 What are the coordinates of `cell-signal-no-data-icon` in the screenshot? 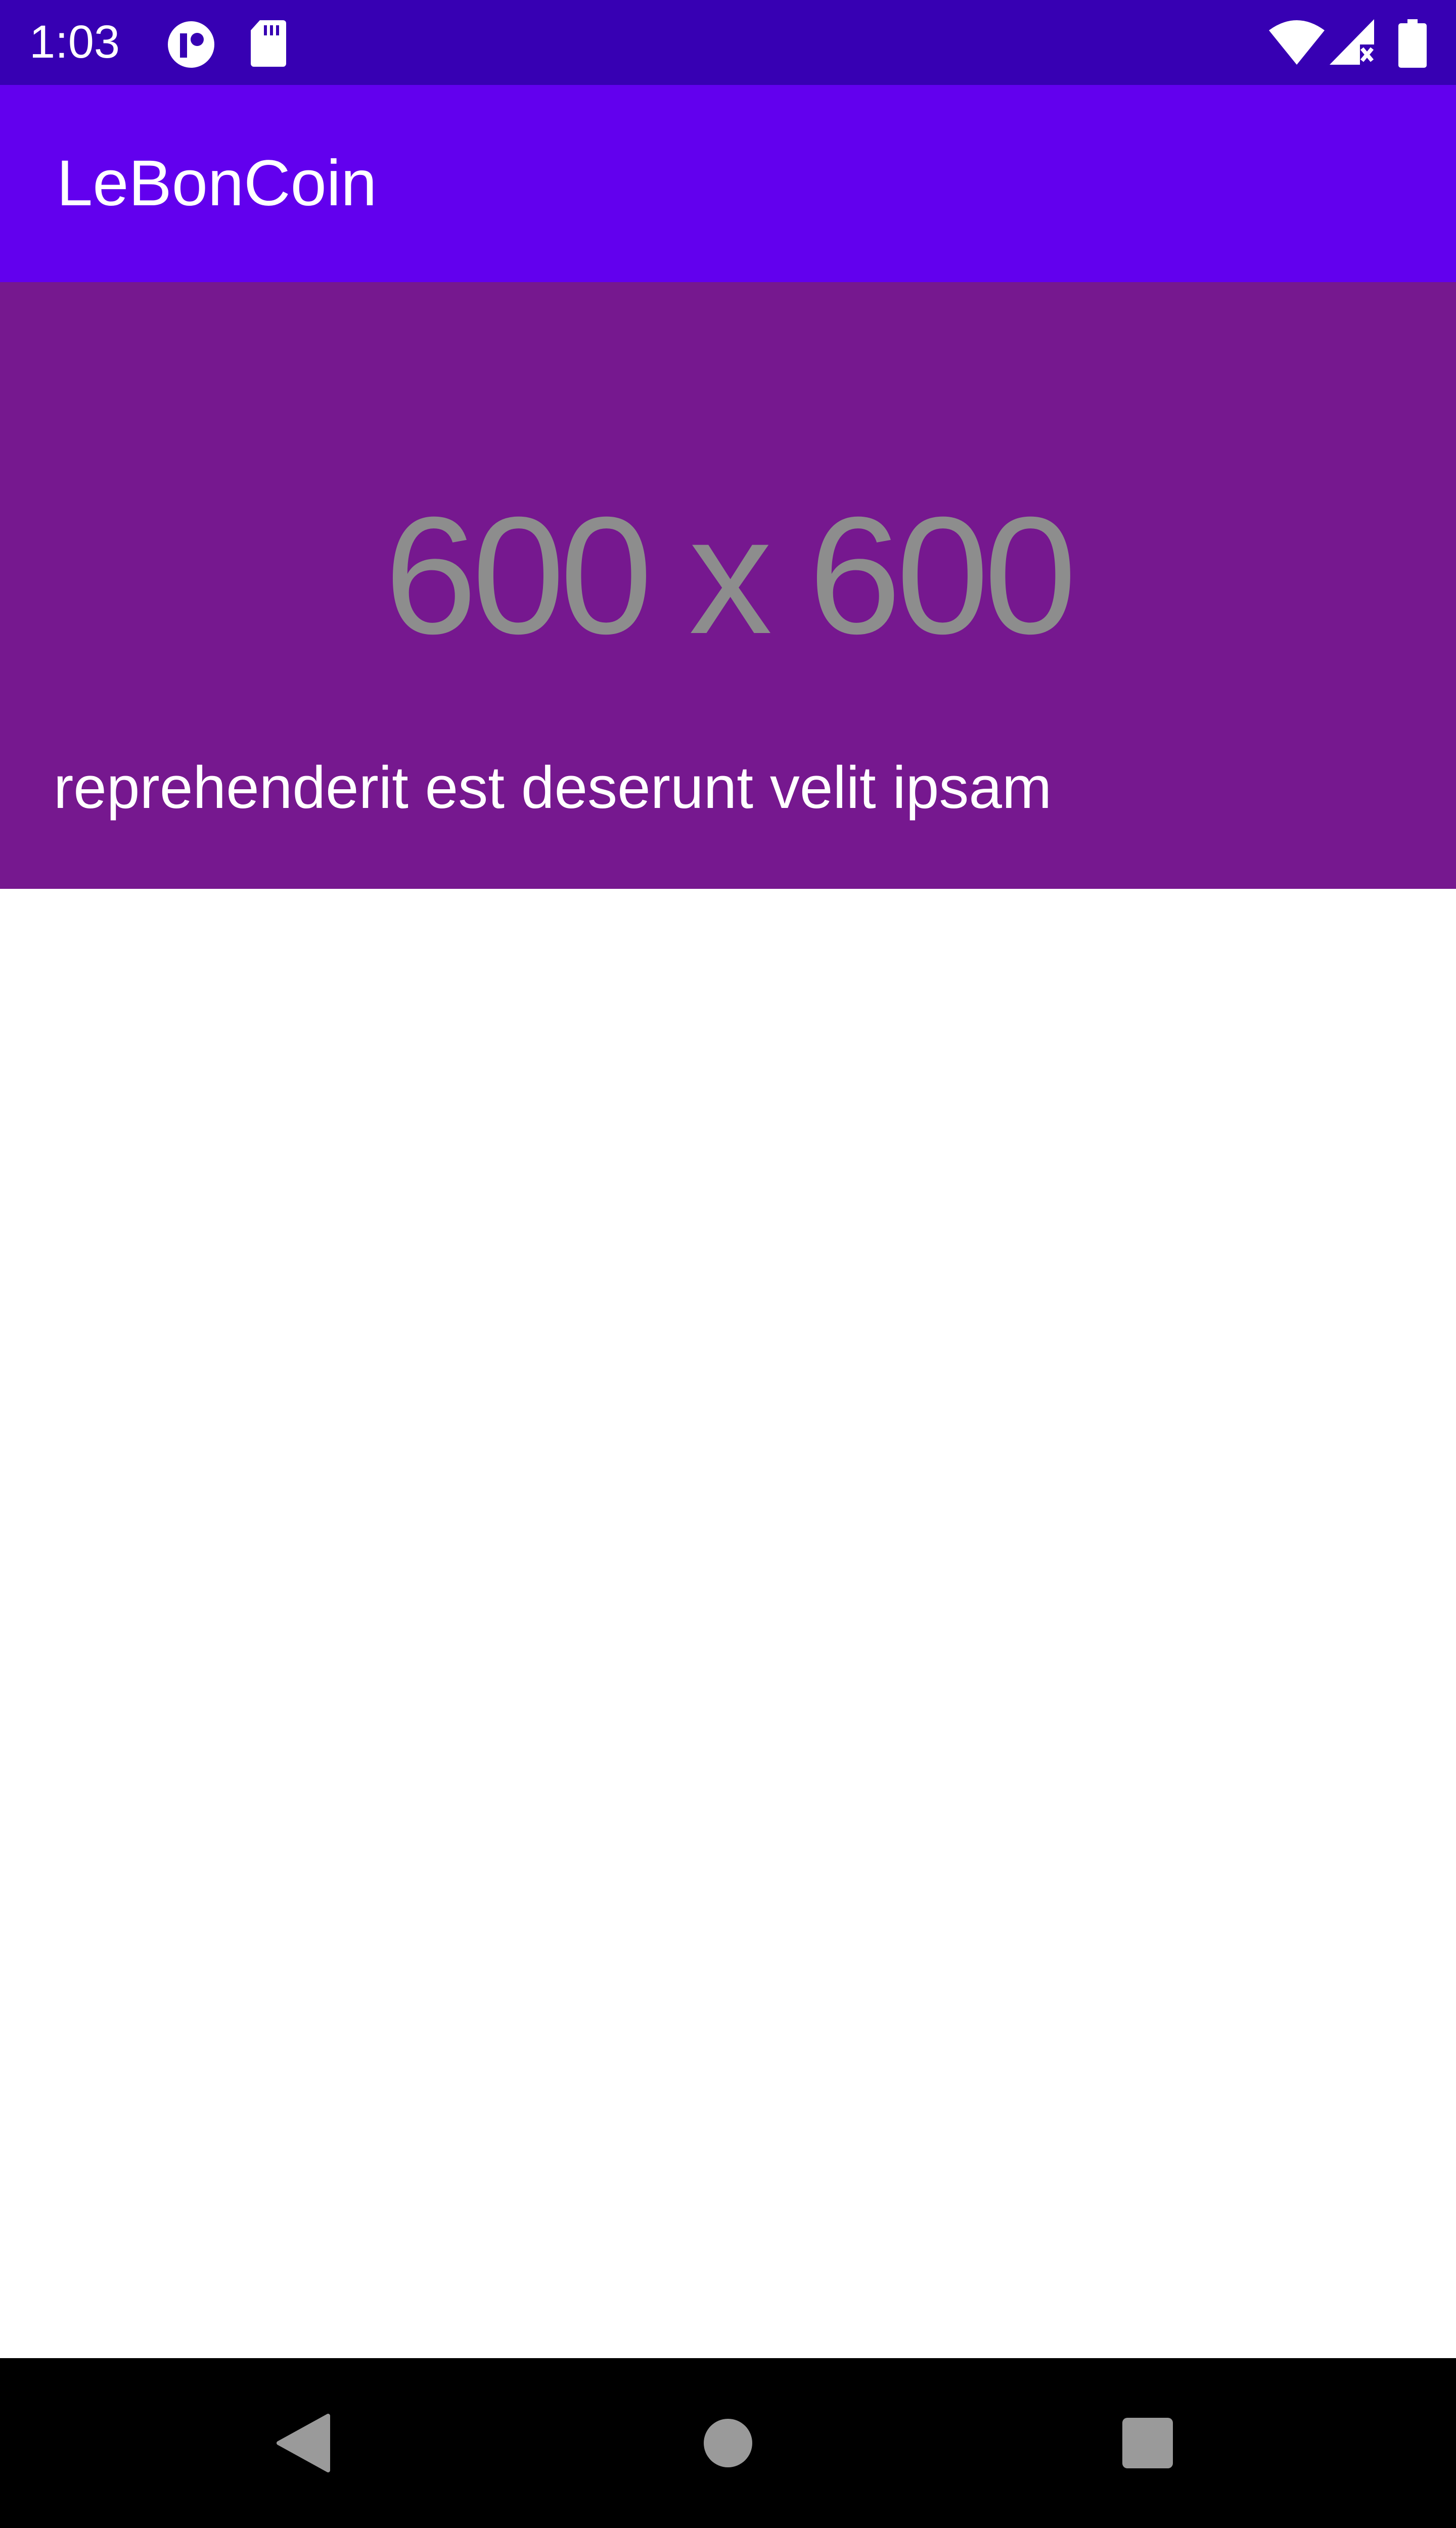 It's located at (1352, 42).